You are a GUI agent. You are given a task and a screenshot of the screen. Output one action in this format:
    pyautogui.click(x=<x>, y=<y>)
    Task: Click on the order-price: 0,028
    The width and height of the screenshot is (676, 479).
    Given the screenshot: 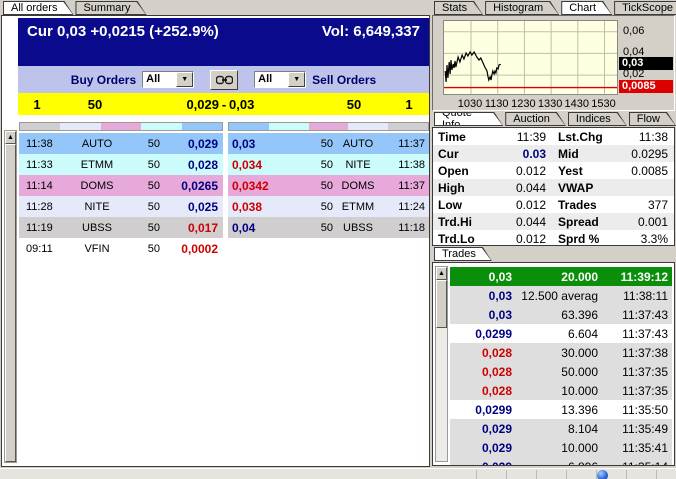 What is the action you would take?
    pyautogui.click(x=202, y=164)
    